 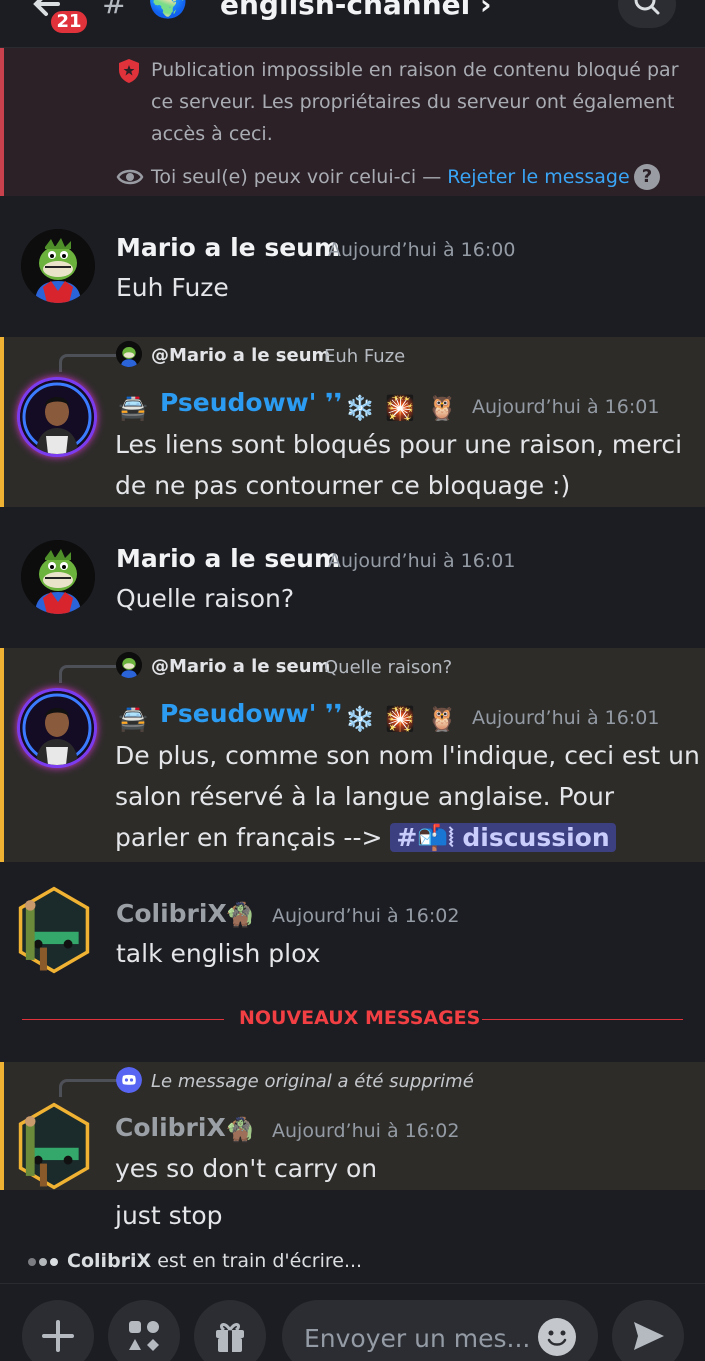 What do you see at coordinates (360, 1018) in the screenshot?
I see `new-messages-divider: NOUVEAUX MESSAGES` at bounding box center [360, 1018].